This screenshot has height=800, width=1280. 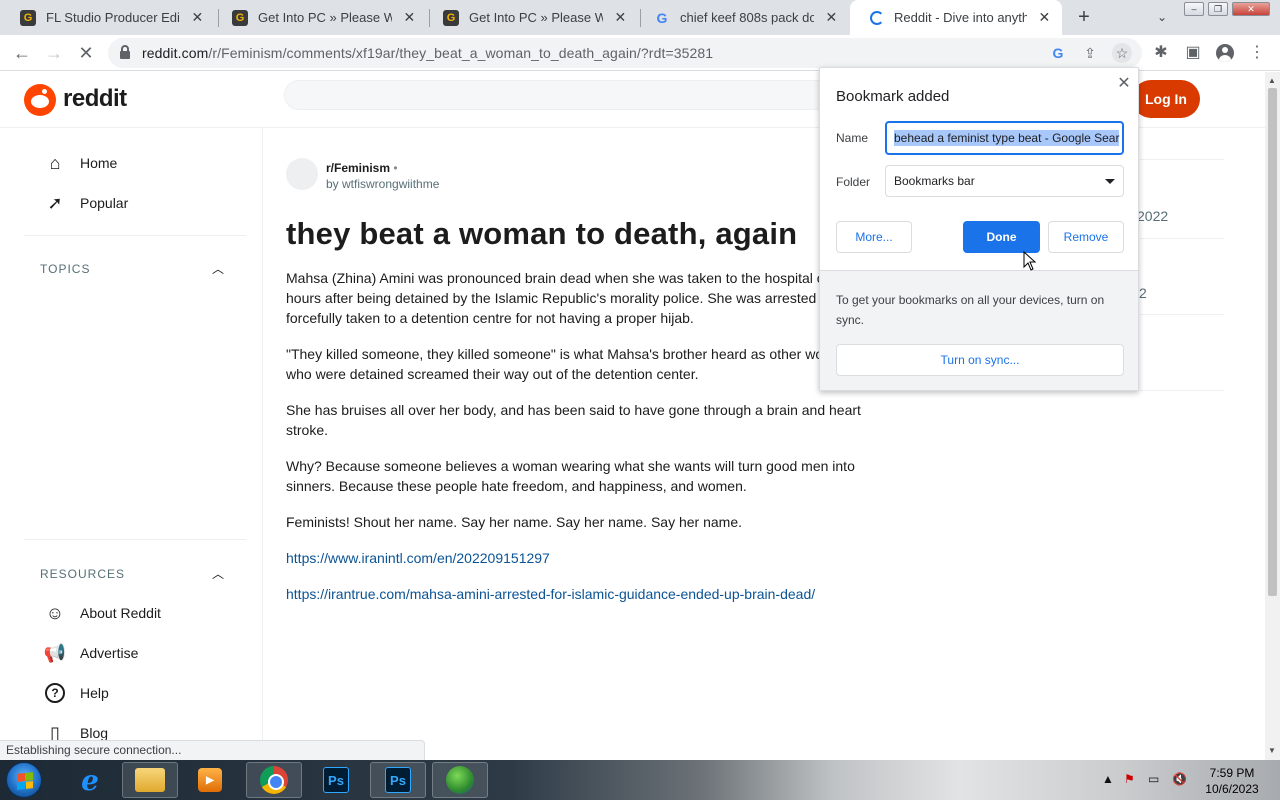 I want to click on restore-button: ❐, so click(x=1218, y=9).